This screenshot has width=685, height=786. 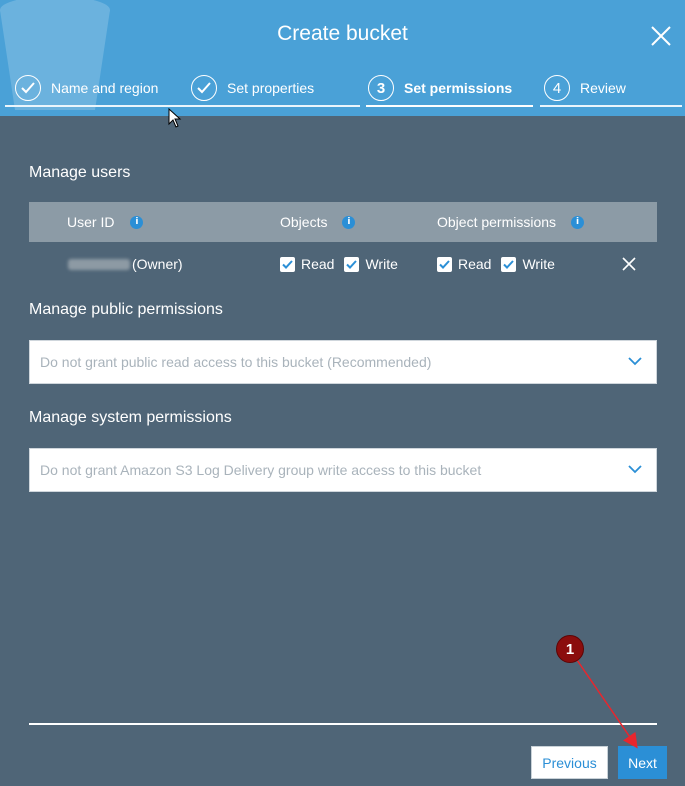 I want to click on step-underline-pending, so click(x=611, y=106).